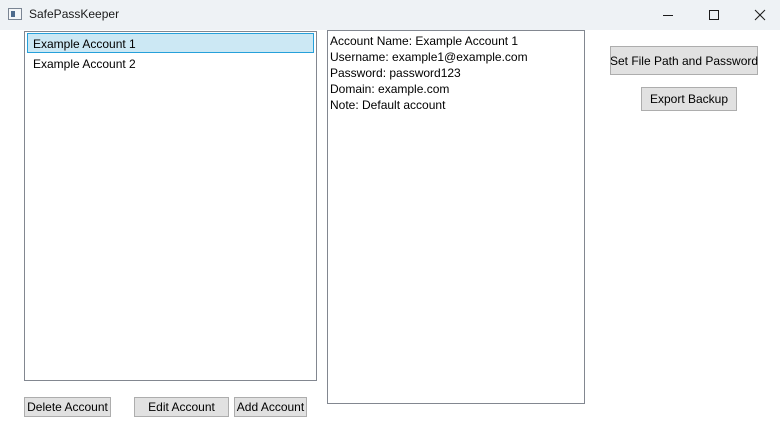 This screenshot has height=437, width=780. Describe the element at coordinates (15, 14) in the screenshot. I see `app-icon` at that location.